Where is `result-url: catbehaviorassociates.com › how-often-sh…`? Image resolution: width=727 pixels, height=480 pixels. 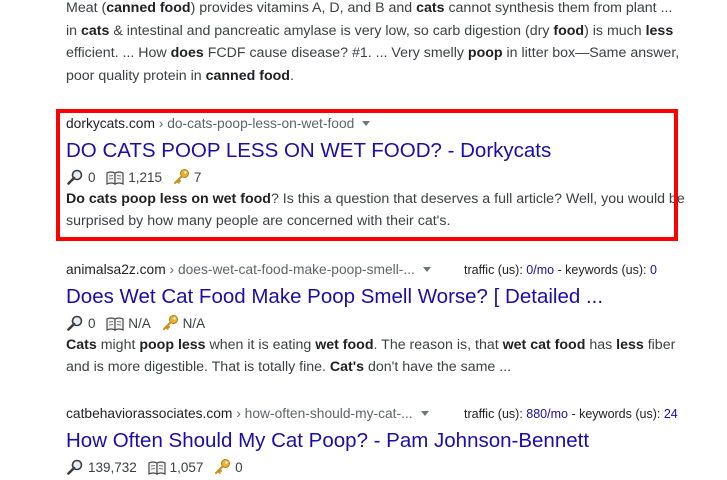
result-url: catbehaviorassociates.com › how-often-sh… is located at coordinates (376, 414).